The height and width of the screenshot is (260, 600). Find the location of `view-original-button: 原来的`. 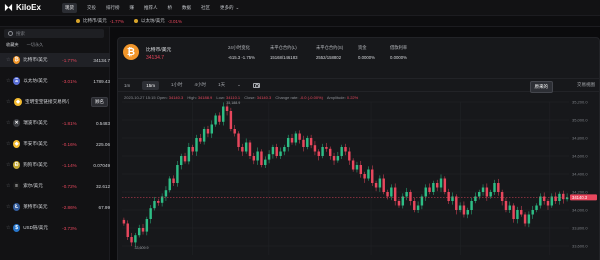

view-original-button: 原来的 is located at coordinates (541, 87).